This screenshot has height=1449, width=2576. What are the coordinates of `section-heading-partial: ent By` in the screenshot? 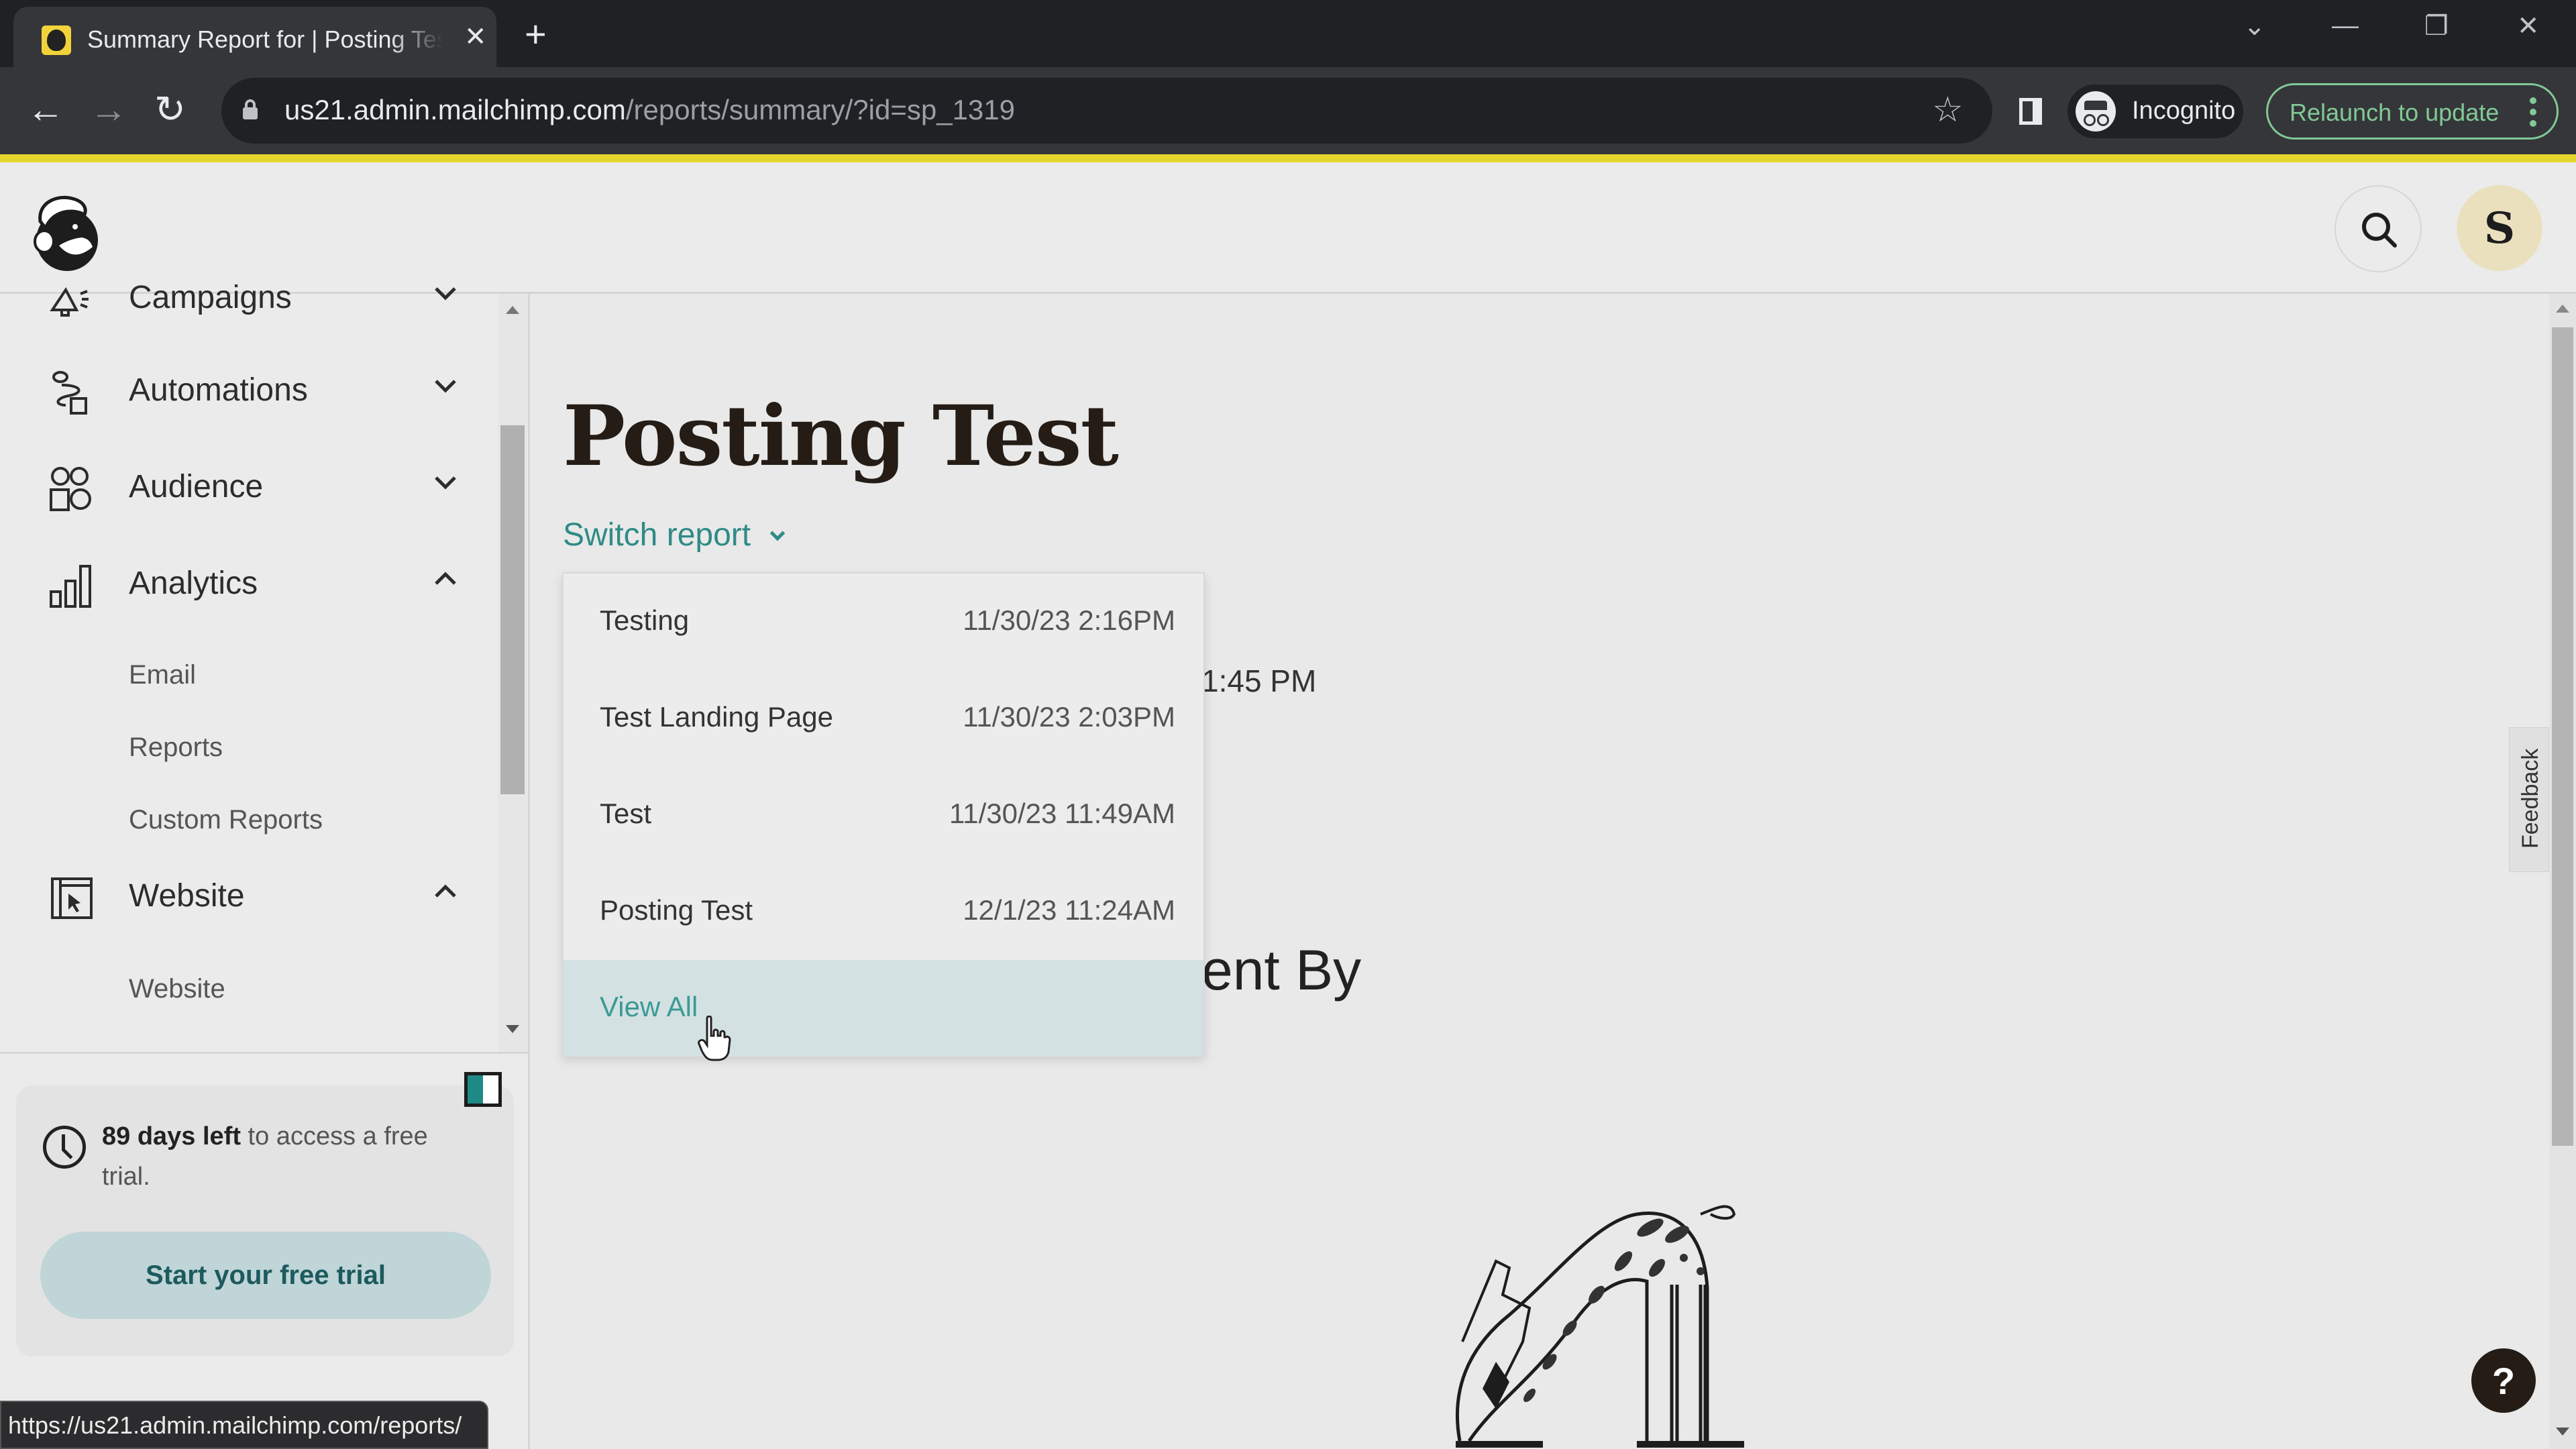 It's located at (1281, 970).